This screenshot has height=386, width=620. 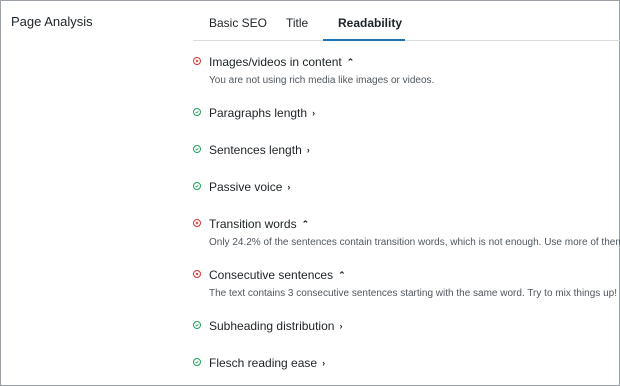 I want to click on tab-title: Title, so click(x=297, y=23).